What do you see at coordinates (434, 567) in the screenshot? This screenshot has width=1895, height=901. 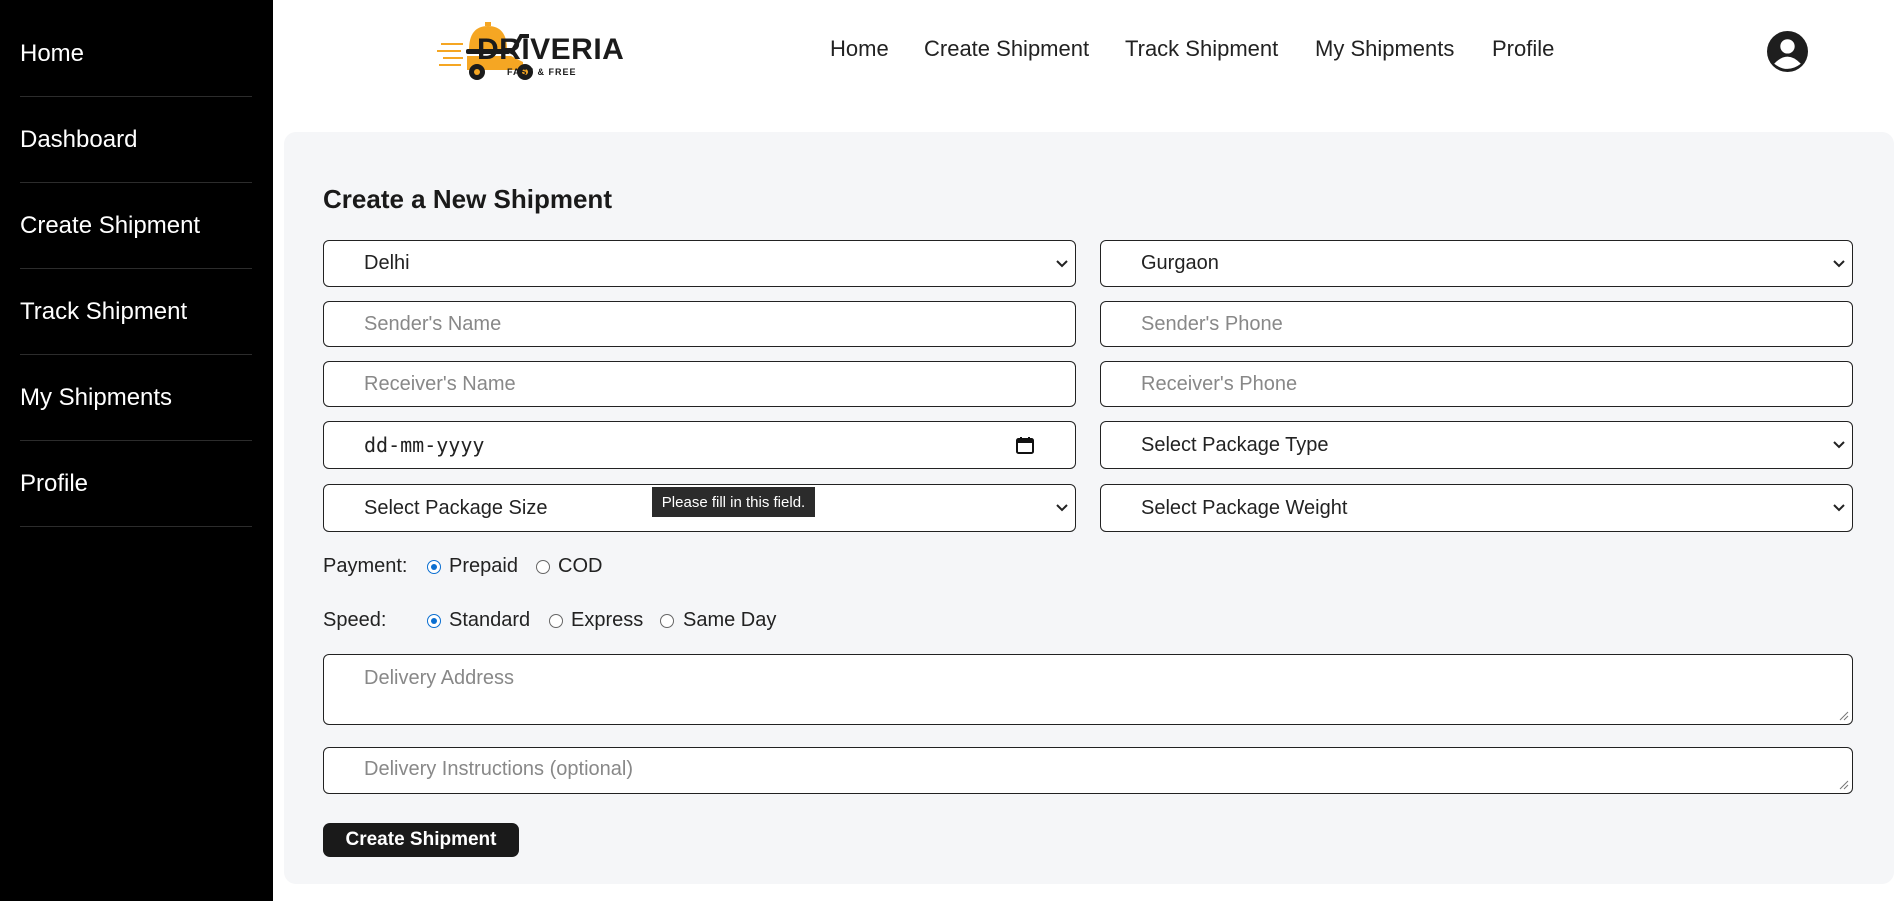 I see `payment-prepaid-radio` at bounding box center [434, 567].